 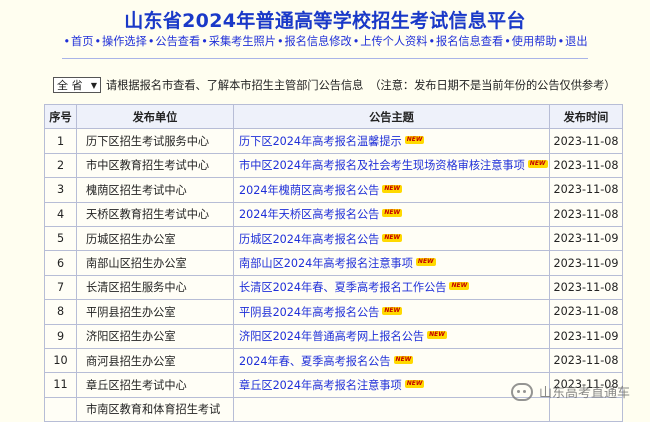 I want to click on announcement-link: 2024年天桥区高考报名公告, so click(x=309, y=214).